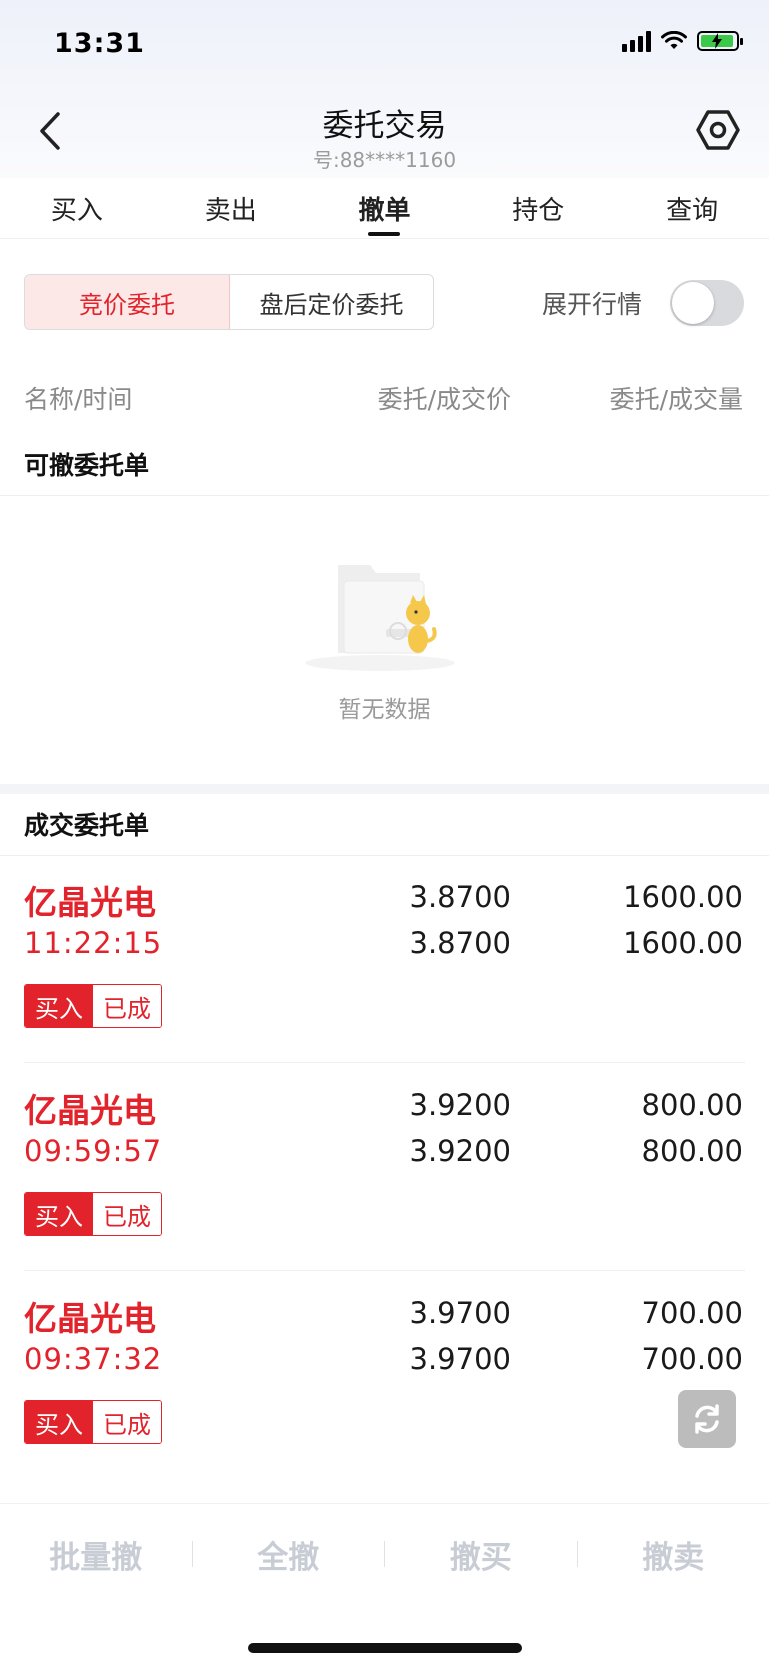 This screenshot has height=1664, width=769. Describe the element at coordinates (692, 1313) in the screenshot. I see `order-quantity: 700.00` at that location.